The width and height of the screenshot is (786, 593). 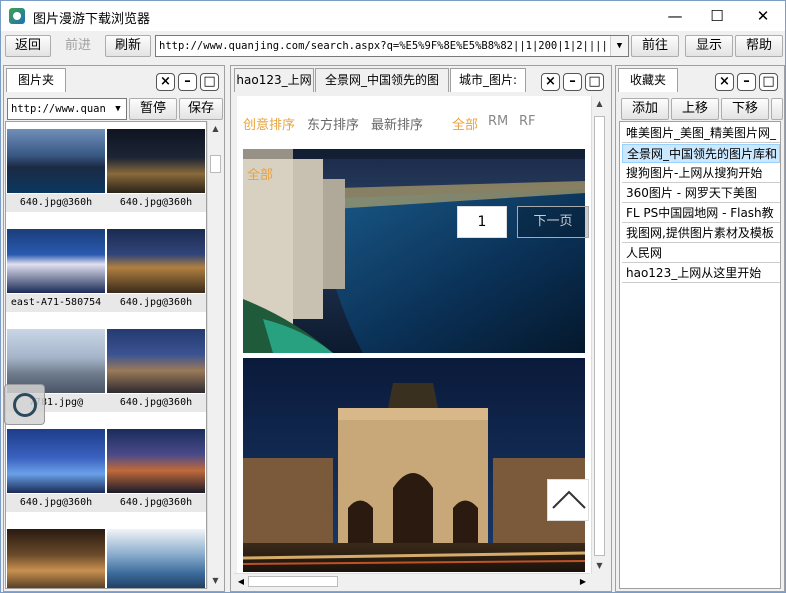 I want to click on folder-url-value: http://www.quan, so click(x=58, y=109).